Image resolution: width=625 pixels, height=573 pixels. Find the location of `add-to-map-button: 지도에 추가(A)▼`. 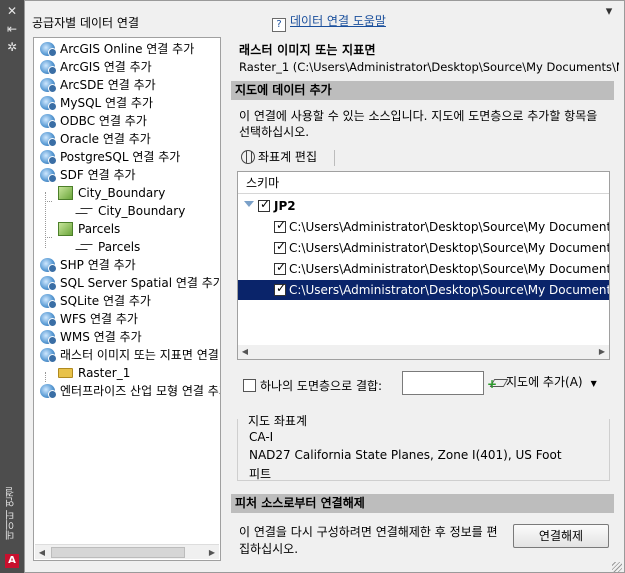

add-to-map-button: 지도에 추가(A)▼ is located at coordinates (542, 383).